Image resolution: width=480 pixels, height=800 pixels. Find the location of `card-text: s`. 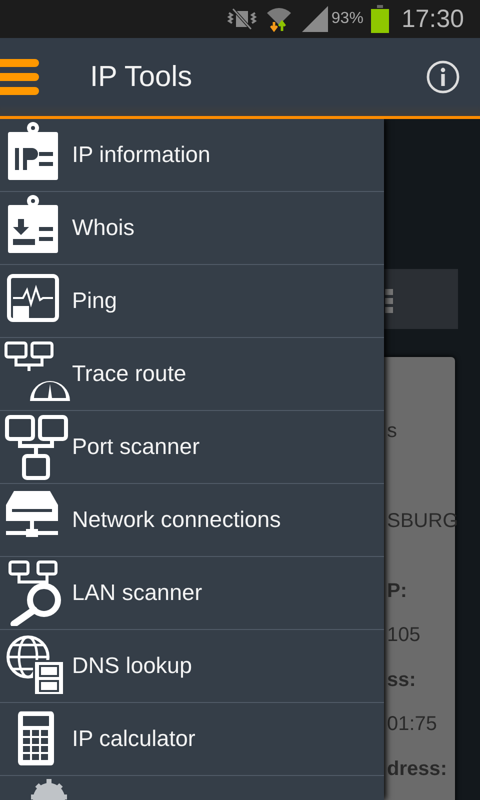

card-text: s is located at coordinates (392, 431).